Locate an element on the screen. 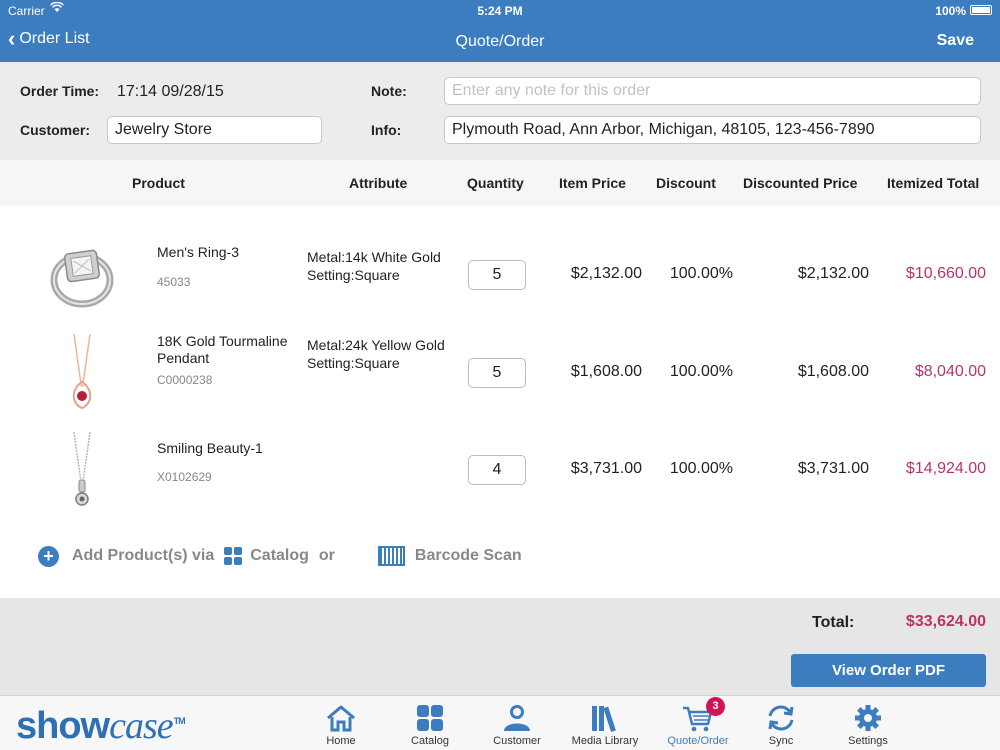 This screenshot has height=750, width=1000. item-price: $1,608.00 is located at coordinates (606, 371).